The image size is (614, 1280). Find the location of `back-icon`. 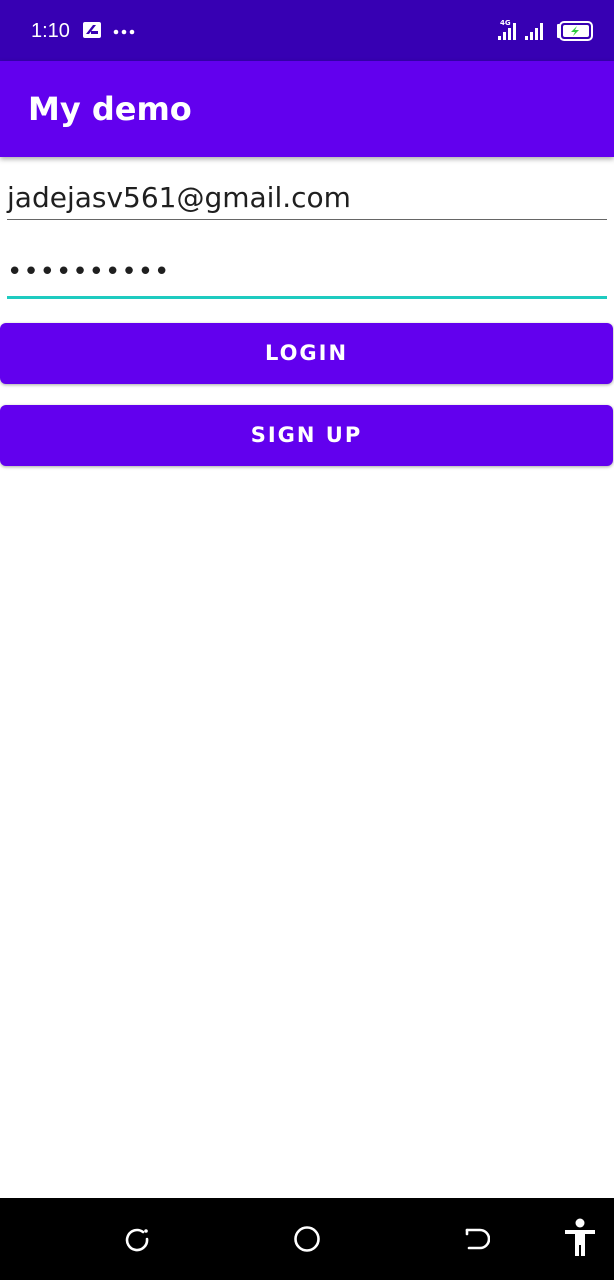

back-icon is located at coordinates (477, 1239).